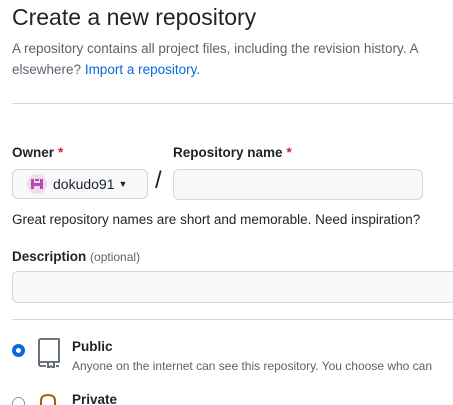 This screenshot has height=405, width=453. What do you see at coordinates (142, 69) in the screenshot?
I see `import-repository-link: Import a repository.` at bounding box center [142, 69].